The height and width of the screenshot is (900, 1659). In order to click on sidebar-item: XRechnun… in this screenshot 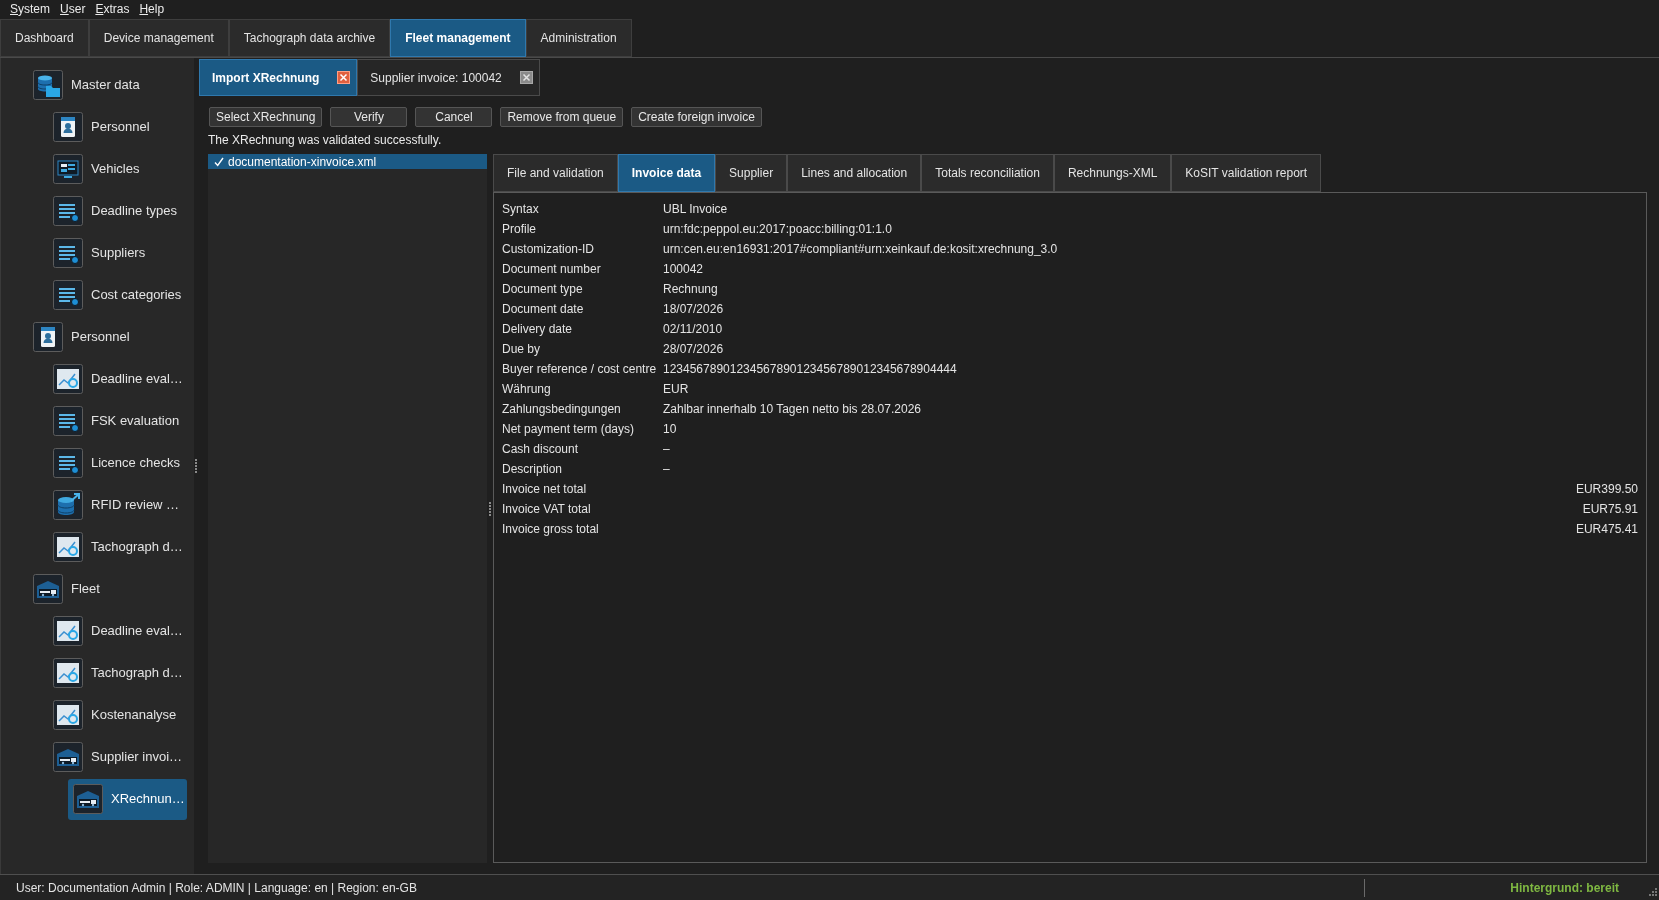, I will do `click(127, 799)`.